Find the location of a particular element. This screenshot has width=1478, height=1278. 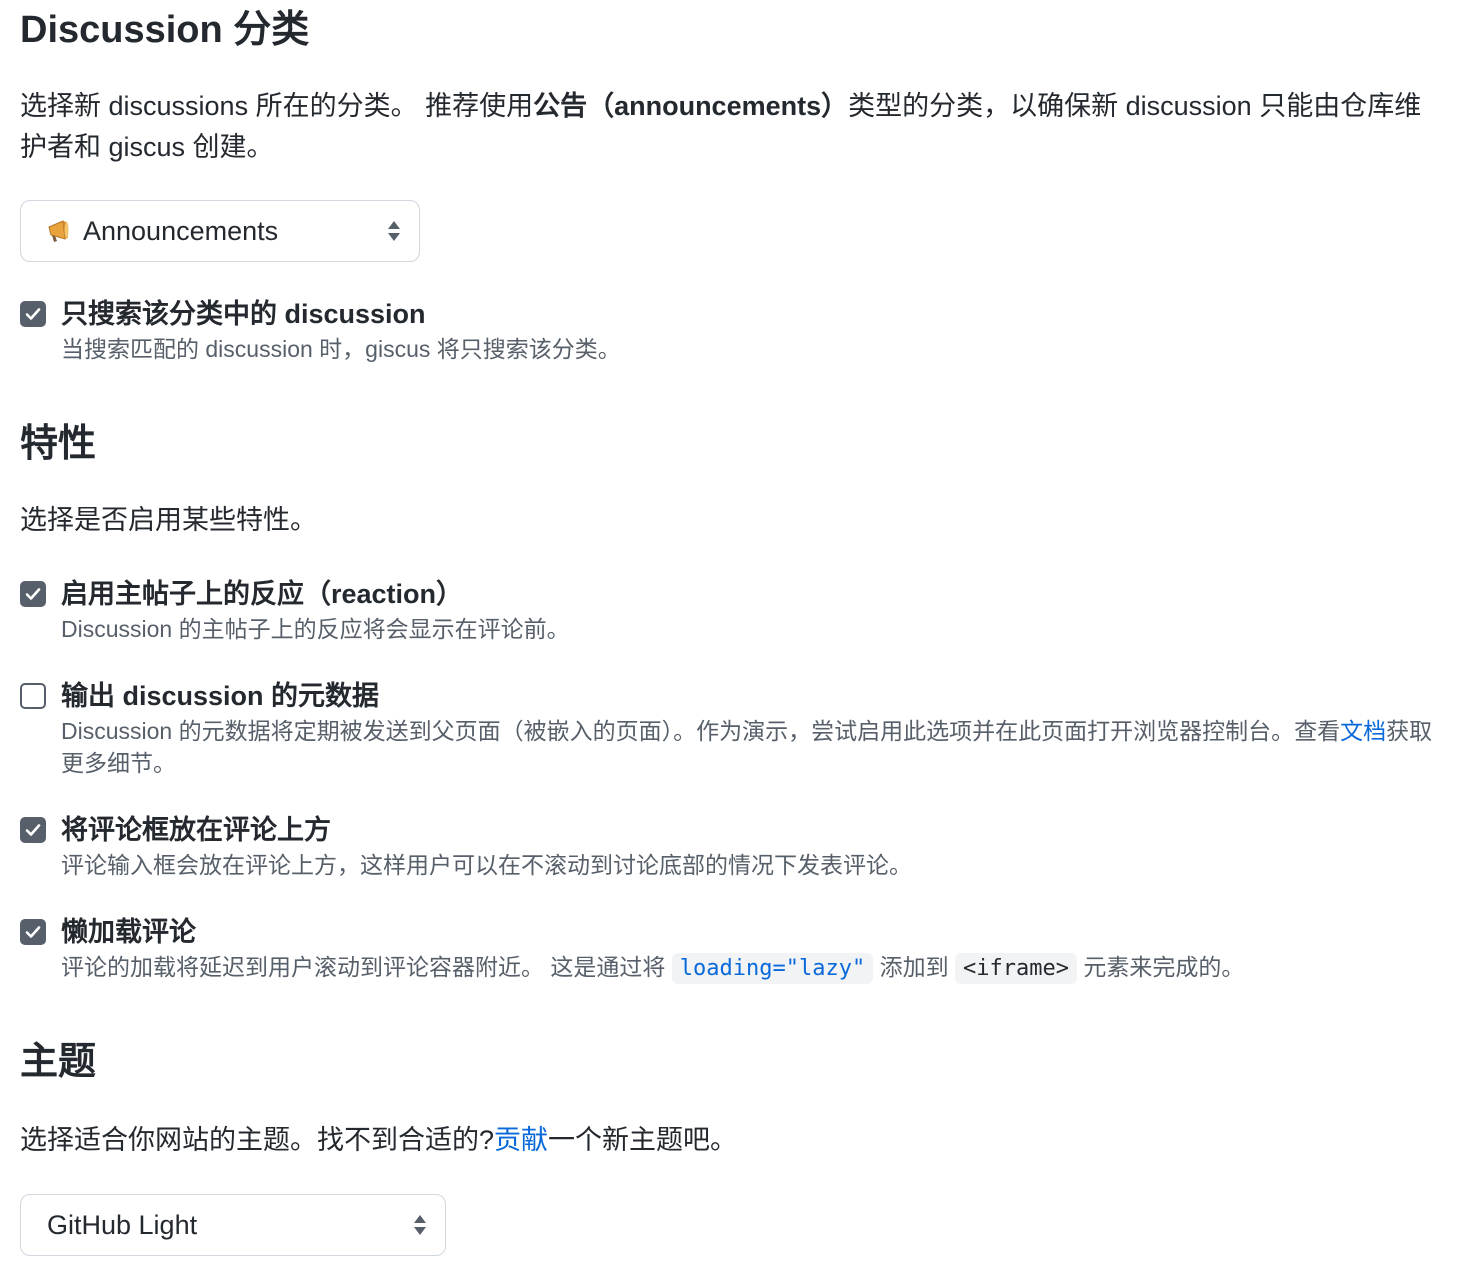

theme-select-value: GitHub Light is located at coordinates (122, 1224).